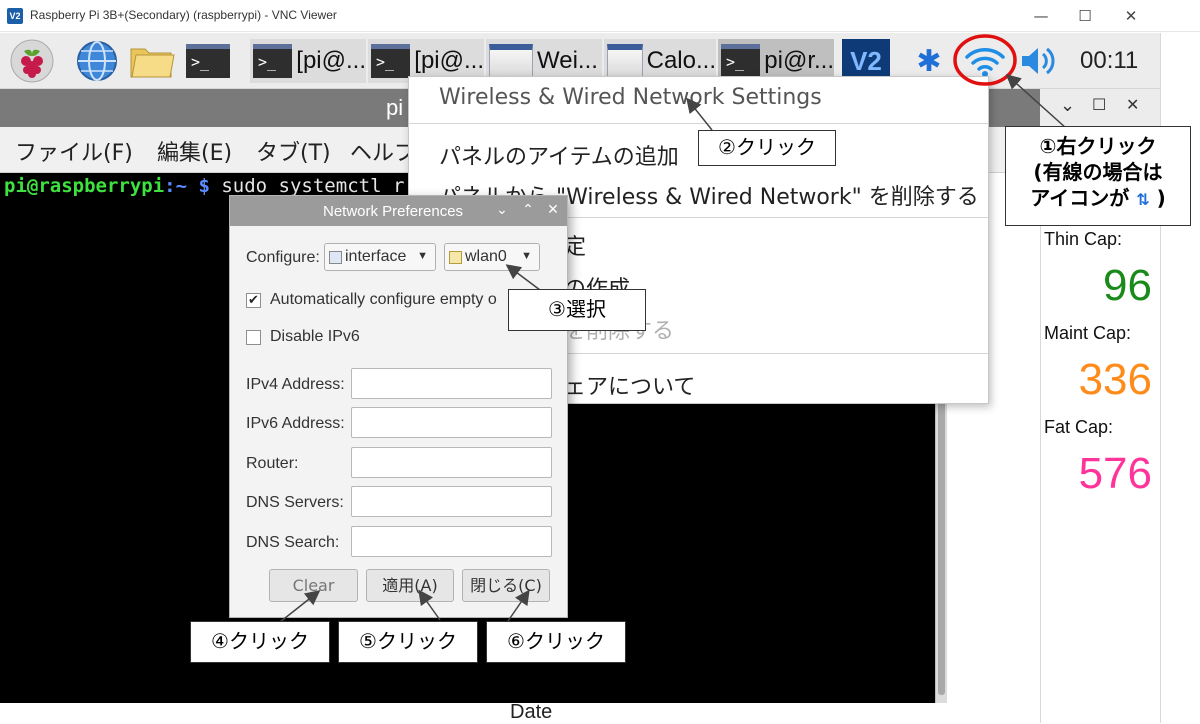 This screenshot has width=1200, height=724. What do you see at coordinates (1098, 172) in the screenshot?
I see `step1-line2: (有線の場合は` at bounding box center [1098, 172].